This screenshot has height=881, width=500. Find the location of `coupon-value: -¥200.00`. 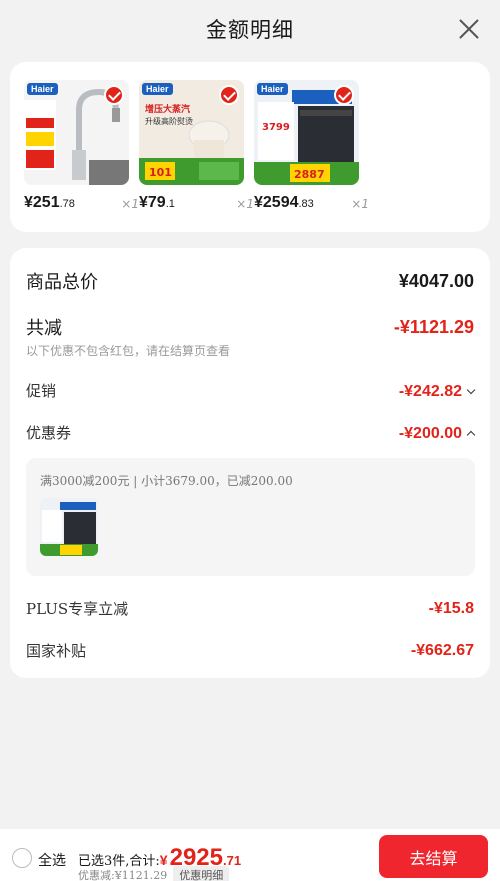

coupon-value: -¥200.00 is located at coordinates (430, 433).